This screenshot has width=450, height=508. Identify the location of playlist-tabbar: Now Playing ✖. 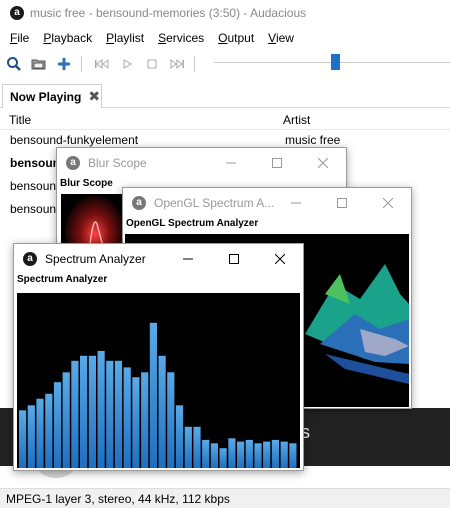
(225, 95).